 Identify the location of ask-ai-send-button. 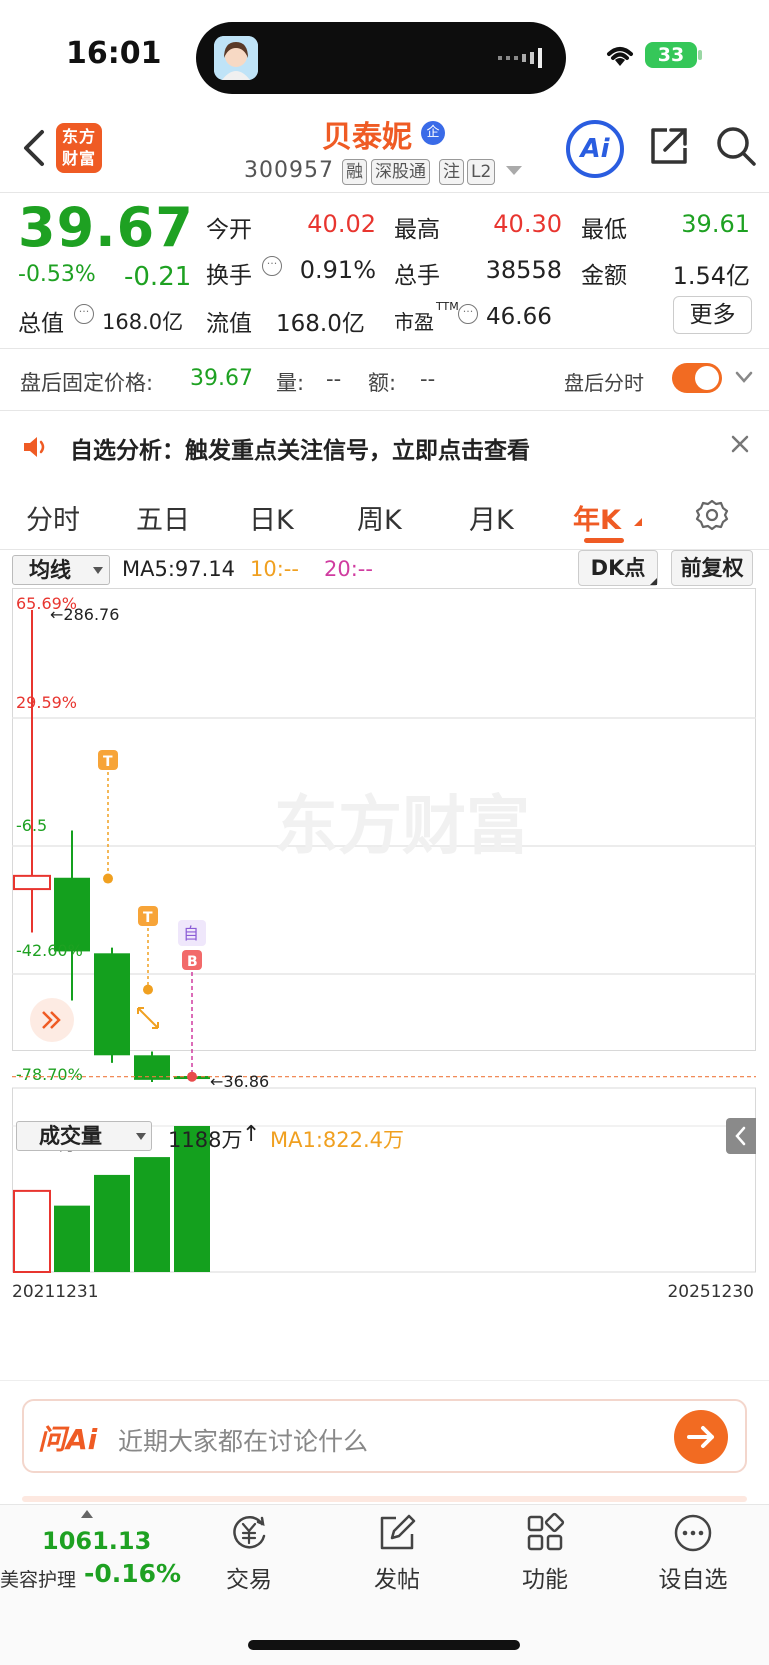
(701, 1437).